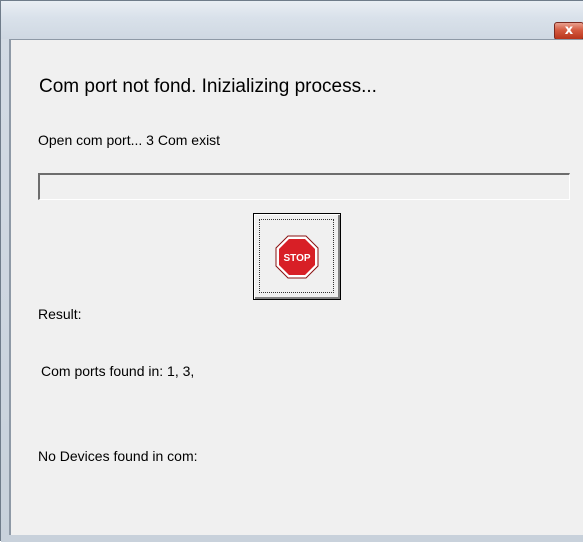 Image resolution: width=583 pixels, height=542 pixels. What do you see at coordinates (118, 456) in the screenshot?
I see `no-devices-text: No Devices found in com:` at bounding box center [118, 456].